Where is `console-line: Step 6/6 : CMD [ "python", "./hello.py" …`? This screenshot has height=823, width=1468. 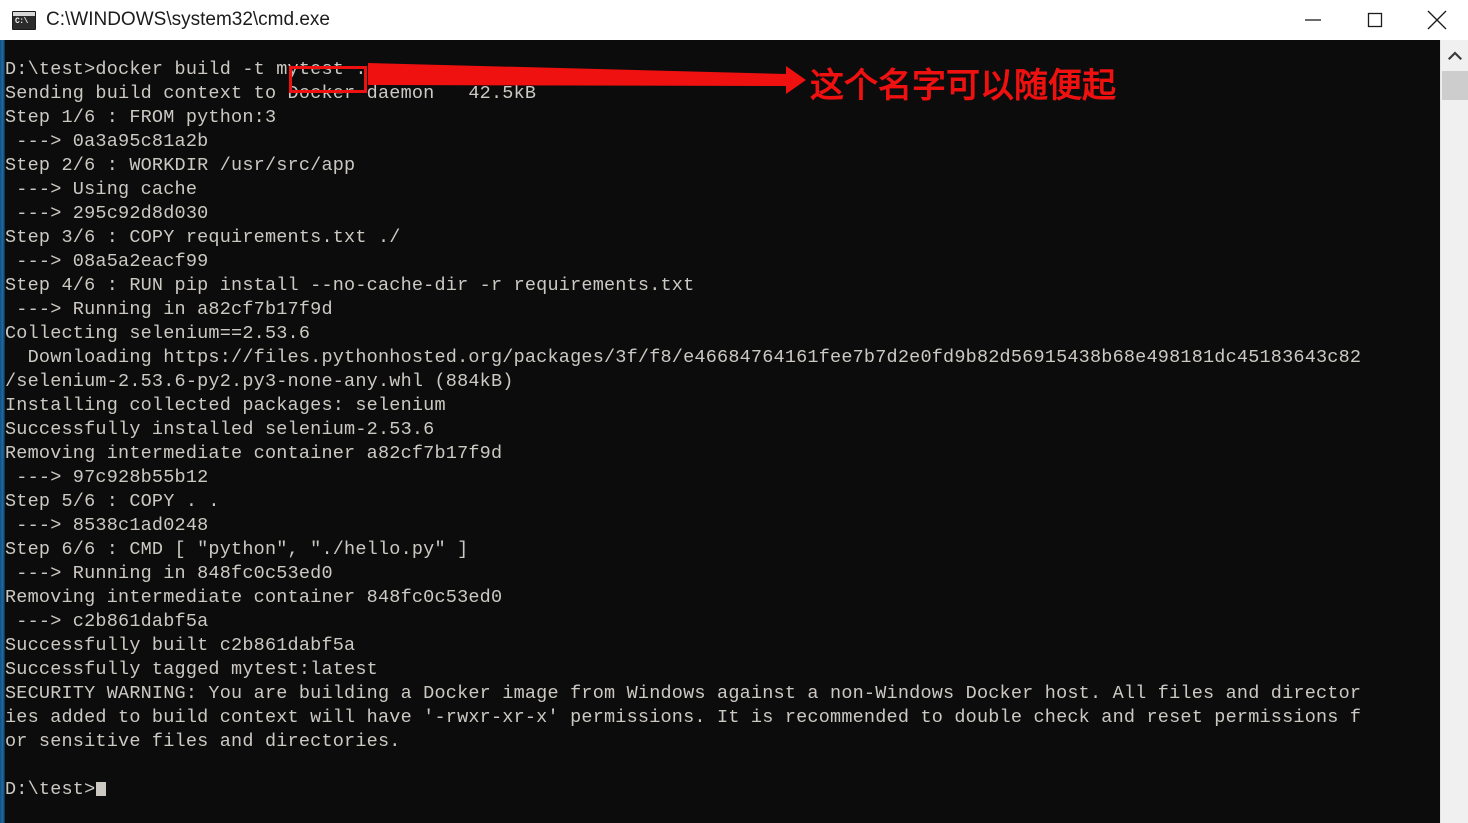 console-line: Step 6/6 : CMD [ "python", "./hello.py" … is located at coordinates (237, 549).